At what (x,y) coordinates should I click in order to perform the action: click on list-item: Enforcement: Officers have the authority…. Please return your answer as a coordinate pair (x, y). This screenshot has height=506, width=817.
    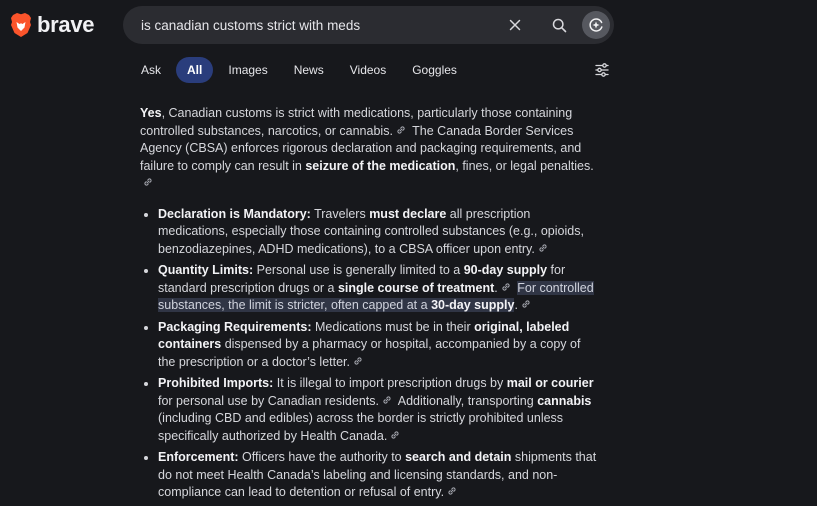
    Looking at the image, I should click on (378, 475).